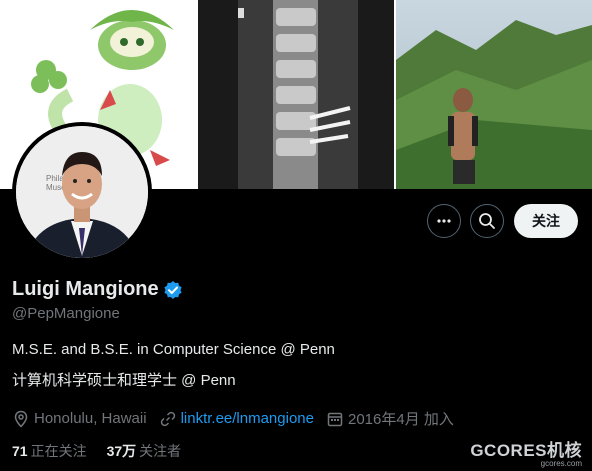 Image resolution: width=592 pixels, height=471 pixels. I want to click on following-stat: 71 正在关注, so click(49, 451).